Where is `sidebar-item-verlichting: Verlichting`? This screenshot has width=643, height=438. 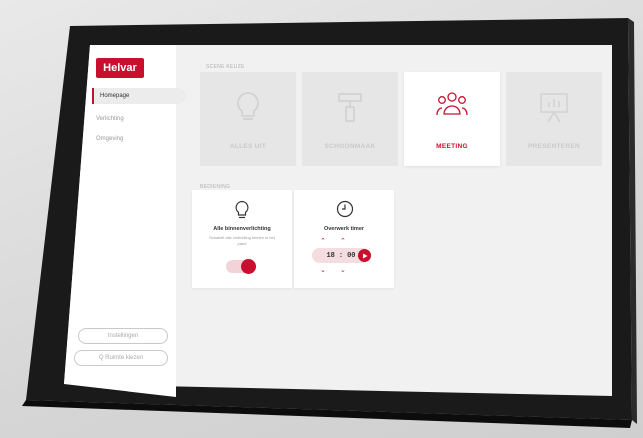
sidebar-item-verlichting: Verlichting is located at coordinates (110, 119).